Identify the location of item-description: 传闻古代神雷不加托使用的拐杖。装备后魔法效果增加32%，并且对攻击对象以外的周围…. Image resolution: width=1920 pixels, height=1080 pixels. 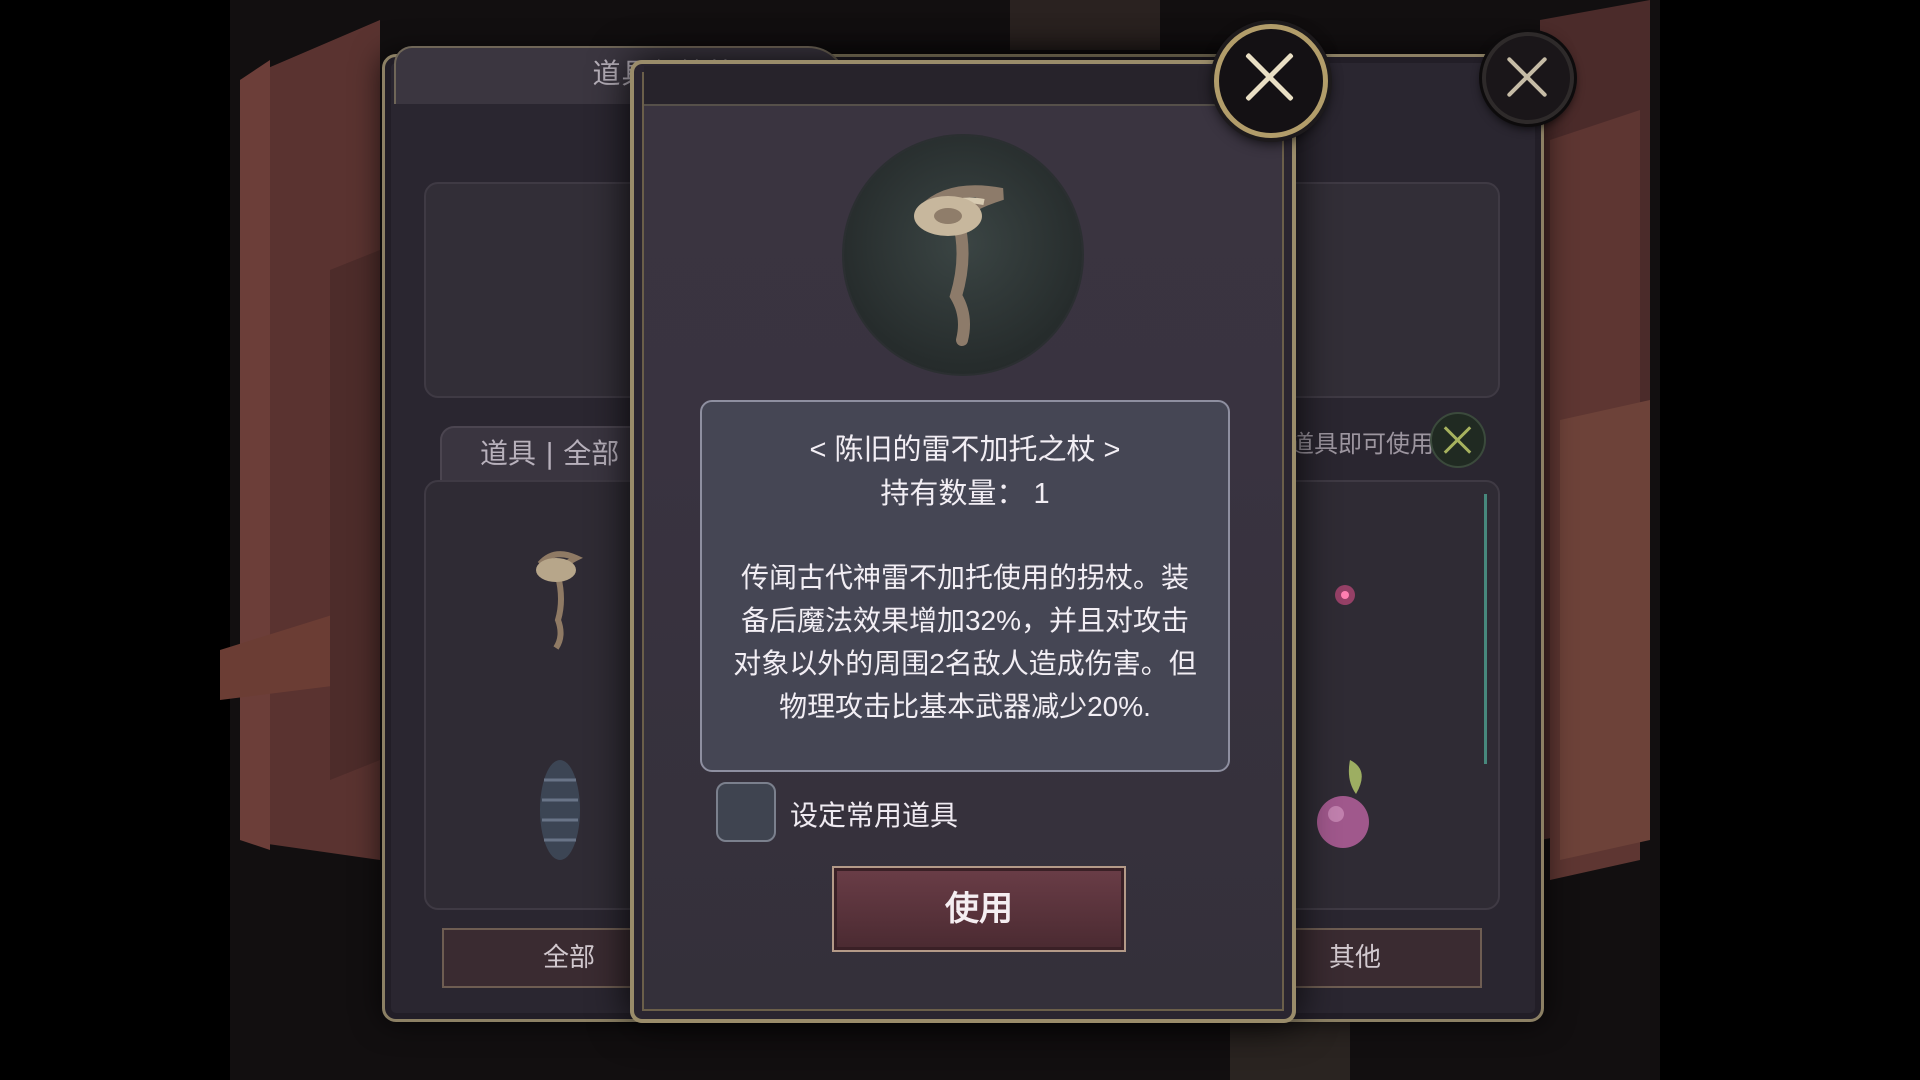
(965, 642).